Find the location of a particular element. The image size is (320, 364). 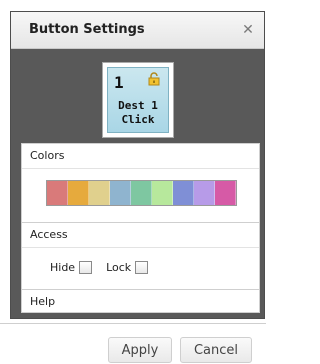

help-panel-title: Help is located at coordinates (43, 301).